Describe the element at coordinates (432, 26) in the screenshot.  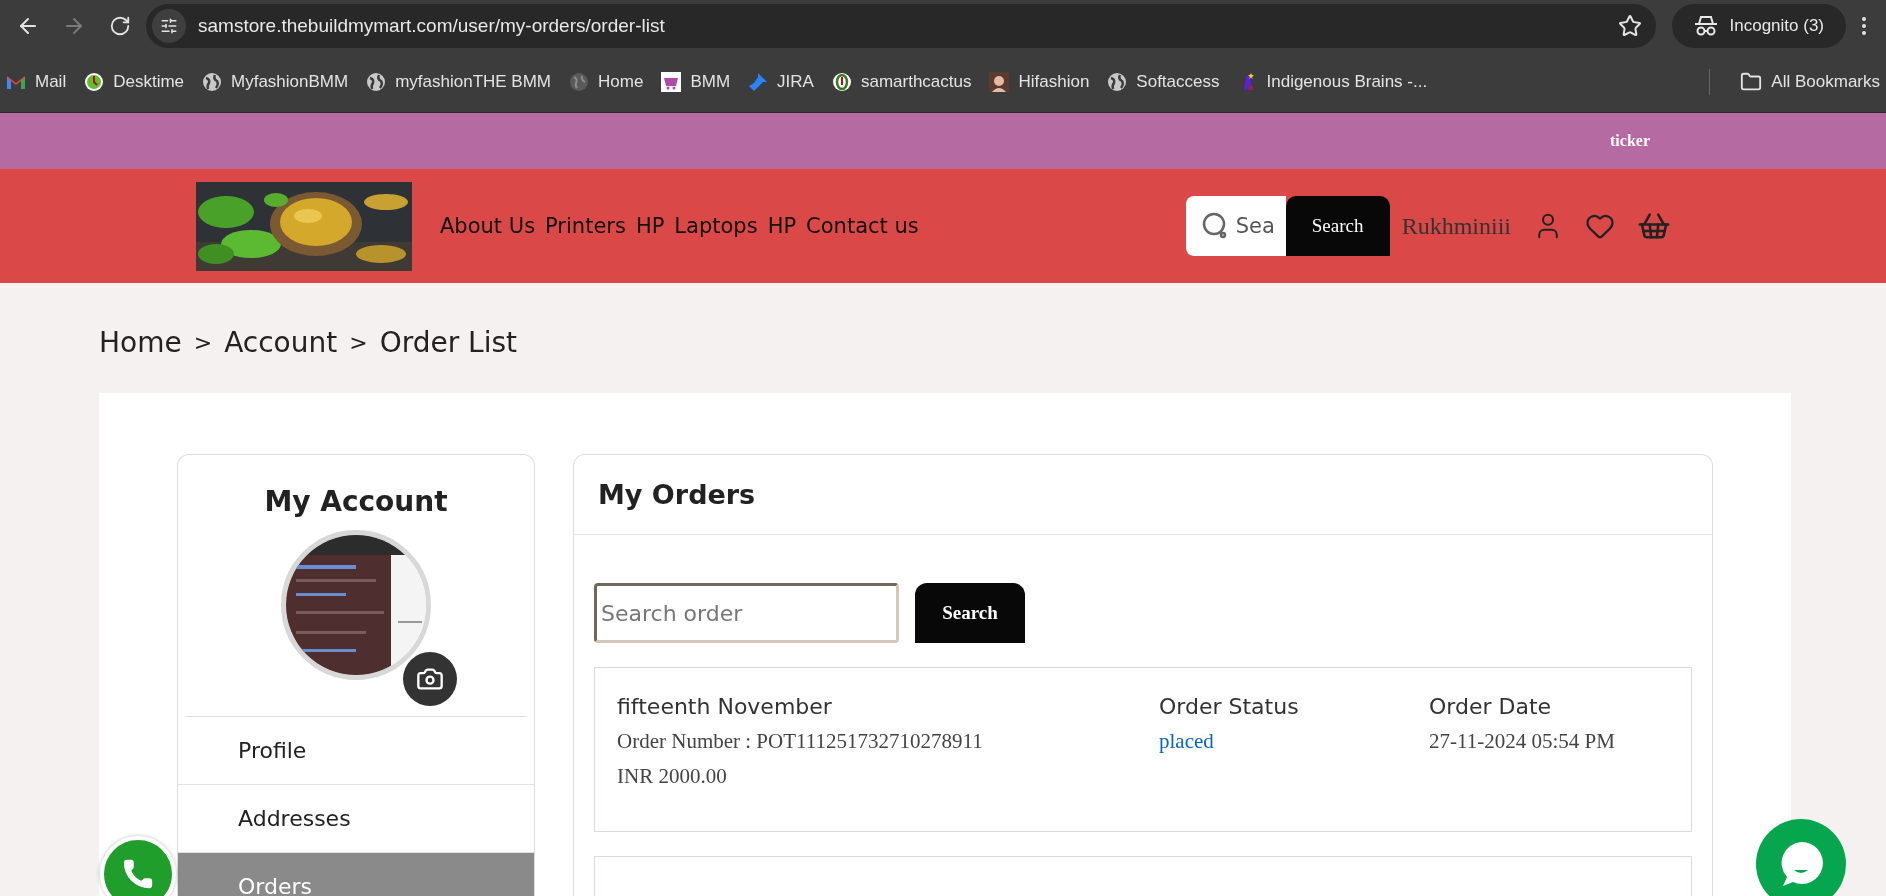
I see `url-text: samstore.thebuildmymart.com/user/my-orders/order-list` at that location.